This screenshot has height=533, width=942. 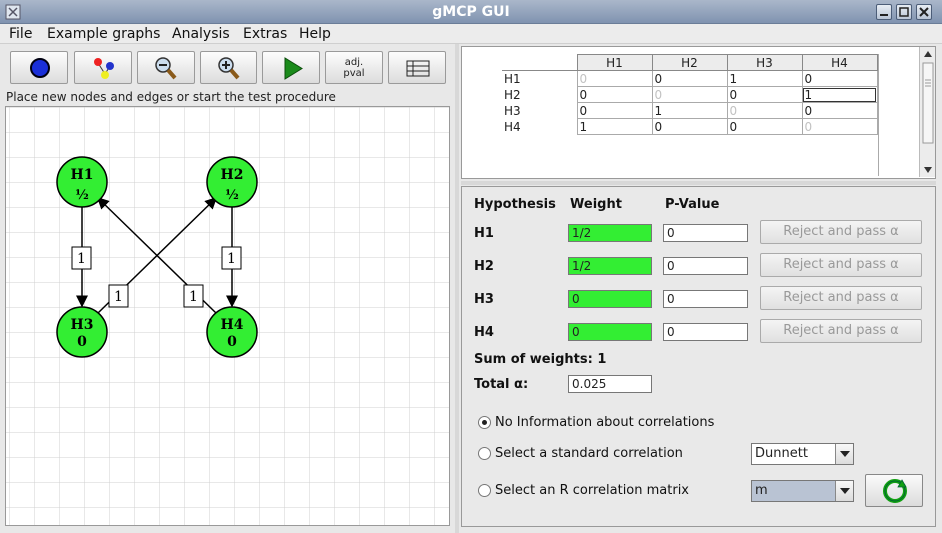 I want to click on maximize-button, so click(x=904, y=12).